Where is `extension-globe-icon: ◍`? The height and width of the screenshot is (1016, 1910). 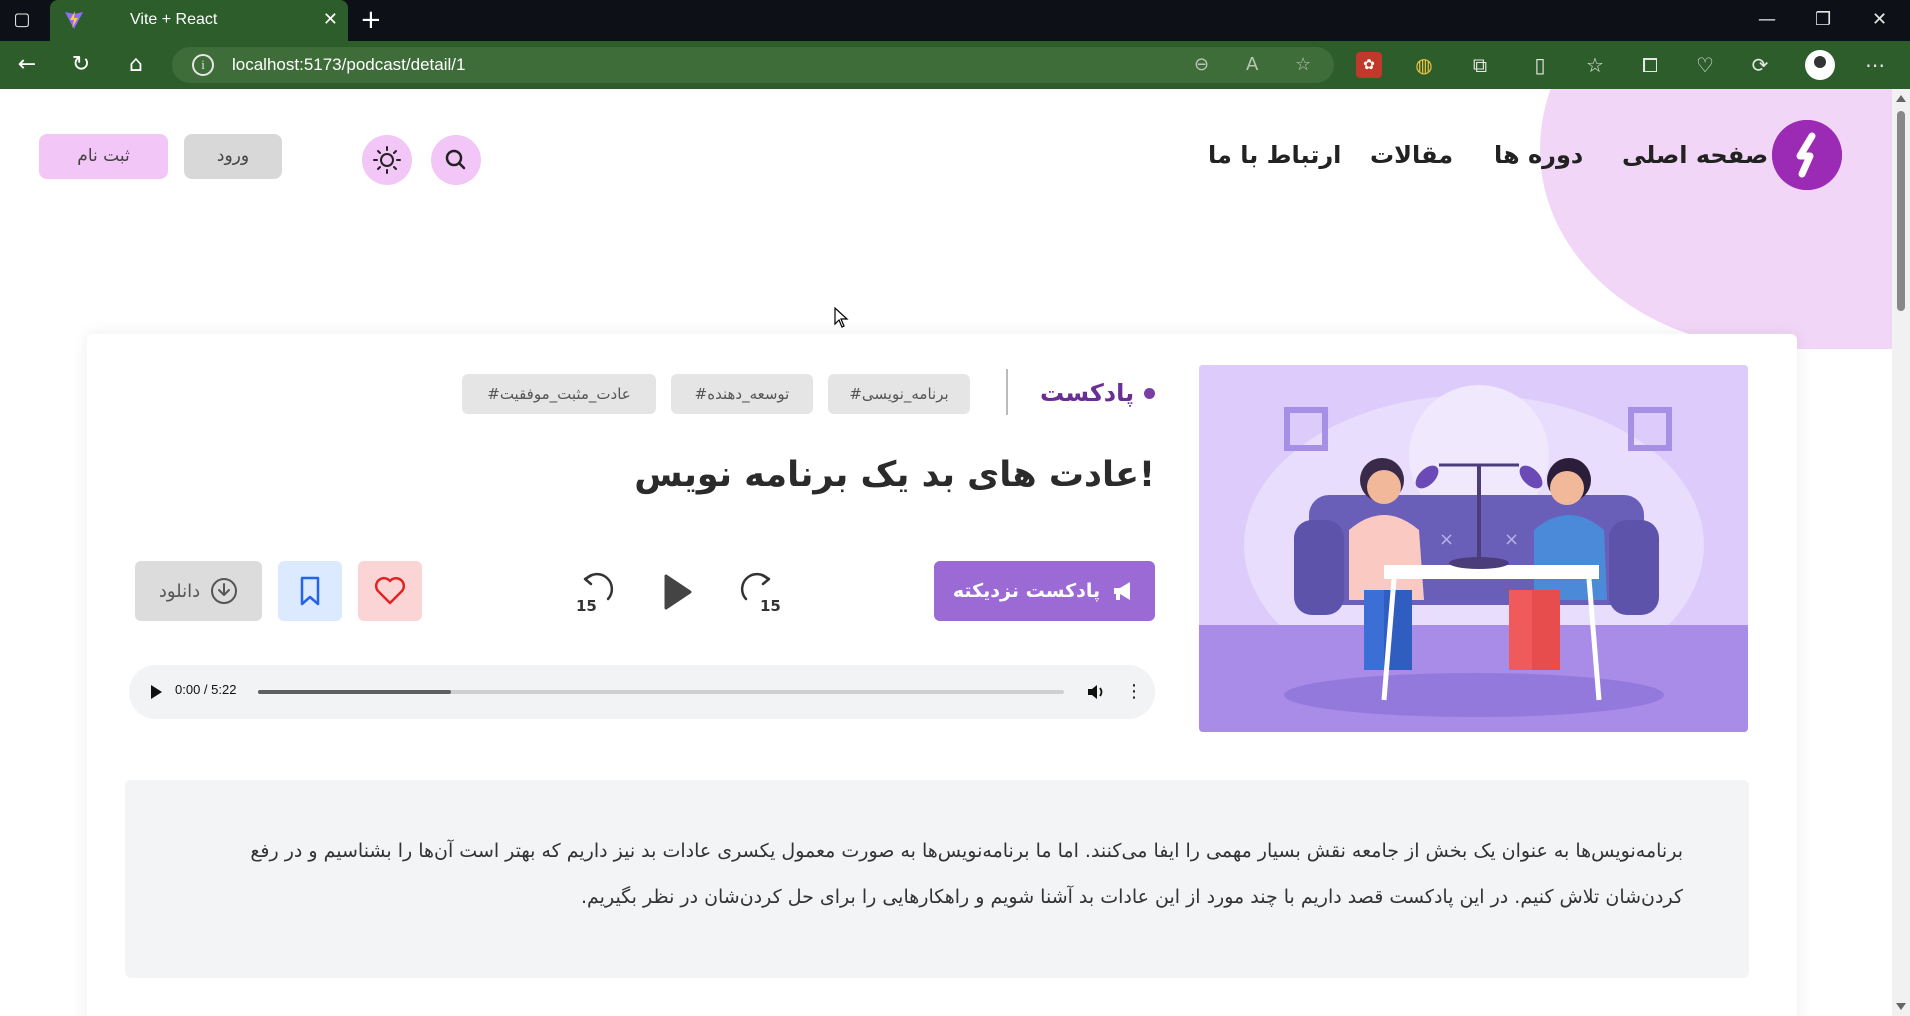 extension-globe-icon: ◍ is located at coordinates (1424, 65).